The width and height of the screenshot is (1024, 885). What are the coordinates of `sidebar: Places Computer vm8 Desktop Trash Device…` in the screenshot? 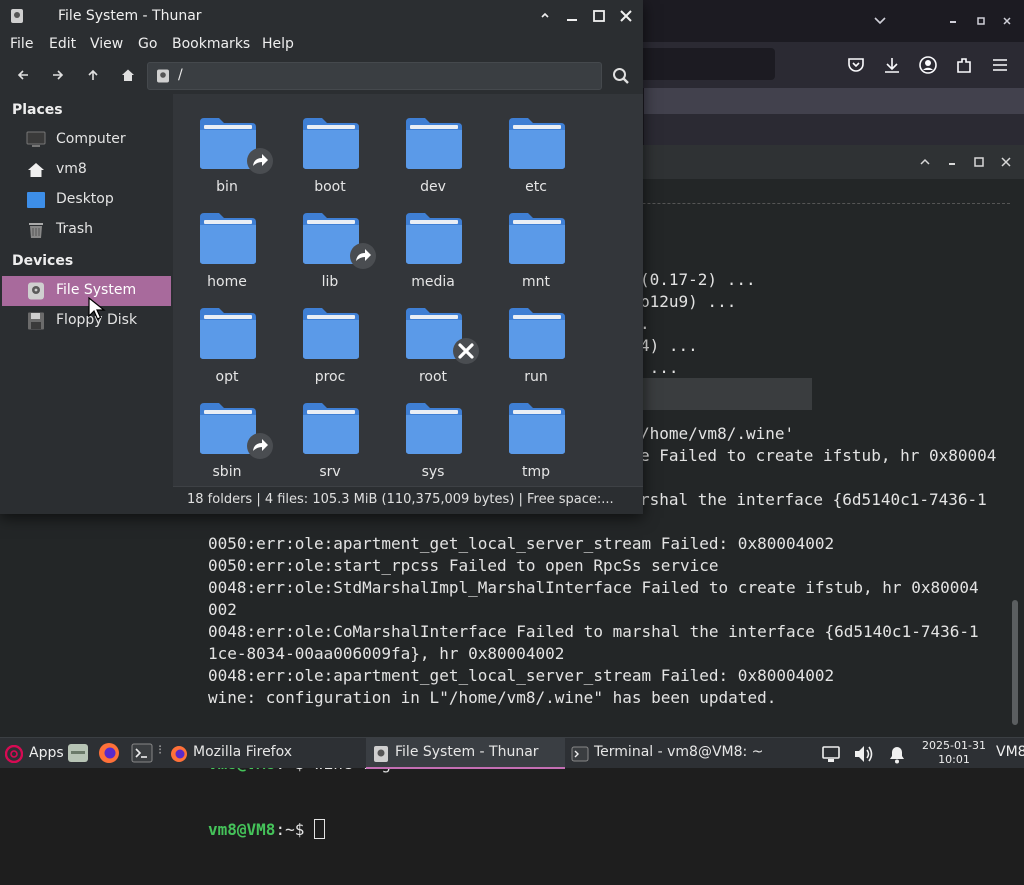 It's located at (86, 304).